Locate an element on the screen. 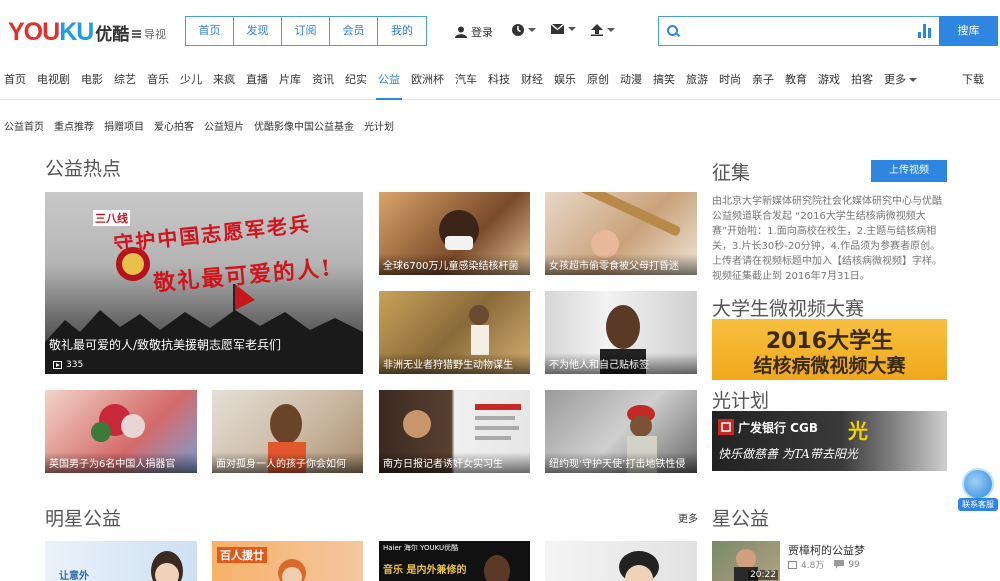 This screenshot has width=1000, height=581. video-card: 全球6700万儿童感染结核杆菌 is located at coordinates (454, 233).